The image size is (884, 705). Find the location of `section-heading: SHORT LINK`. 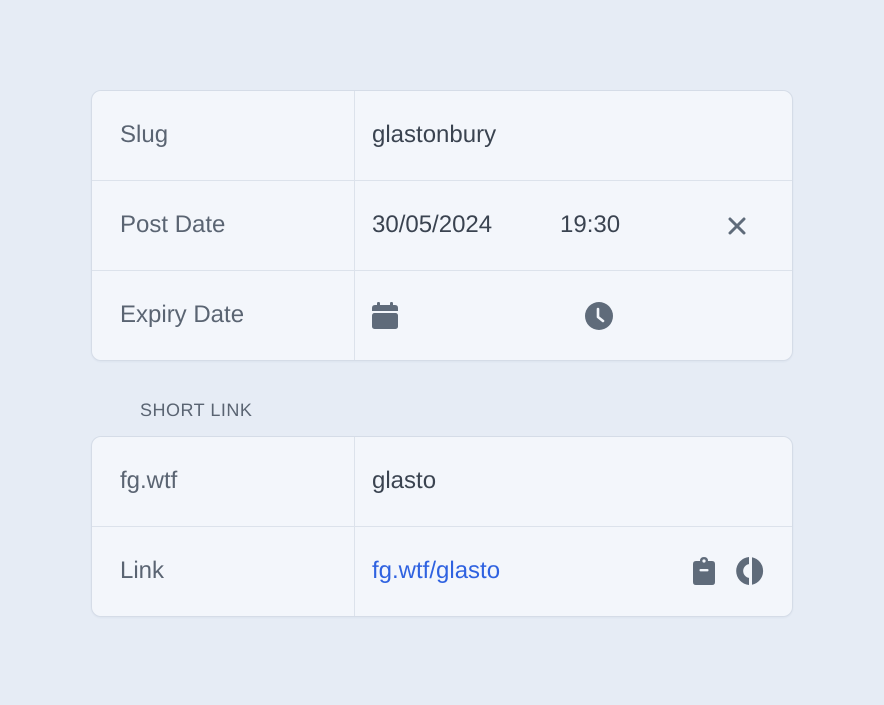

section-heading: SHORT LINK is located at coordinates (196, 411).